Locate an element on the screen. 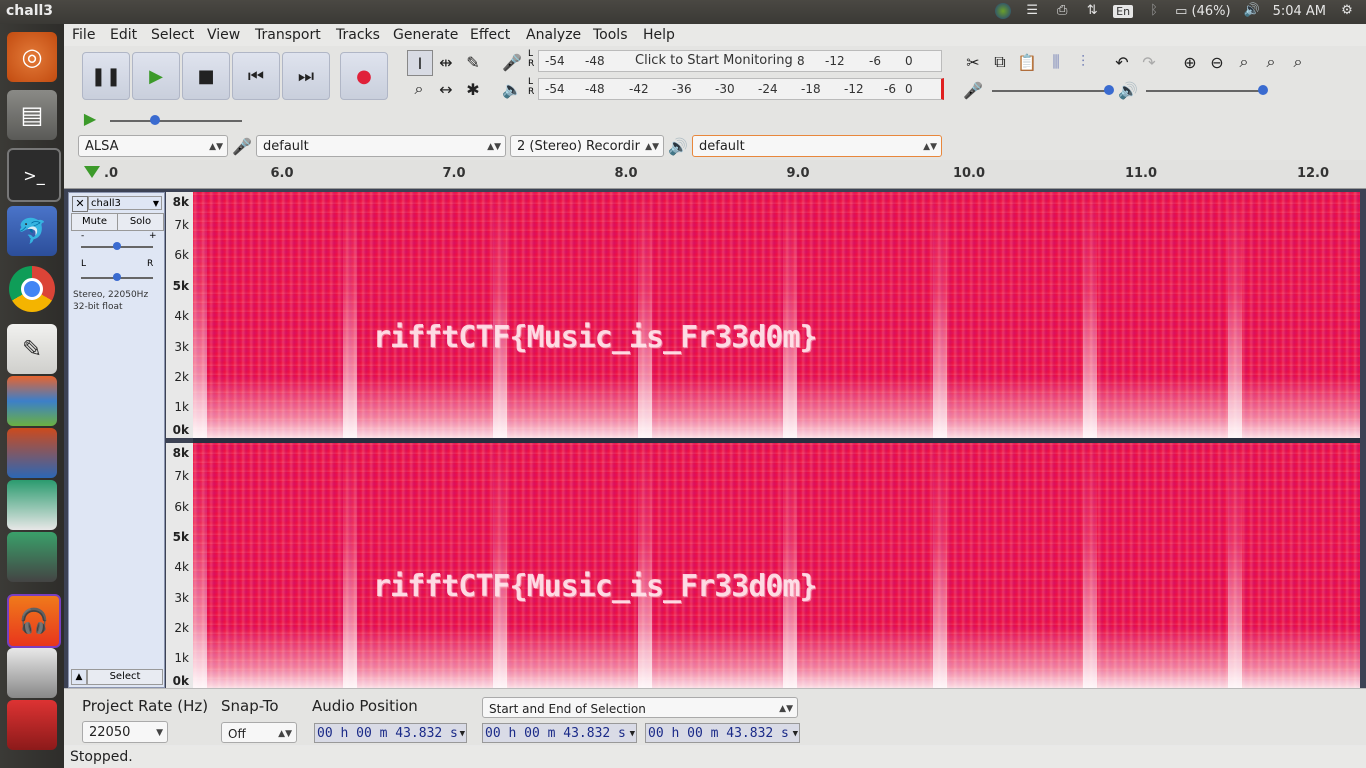 The width and height of the screenshot is (1366, 768). selection-start-value: 00 h 00 m 43.832 s is located at coordinates (555, 733).